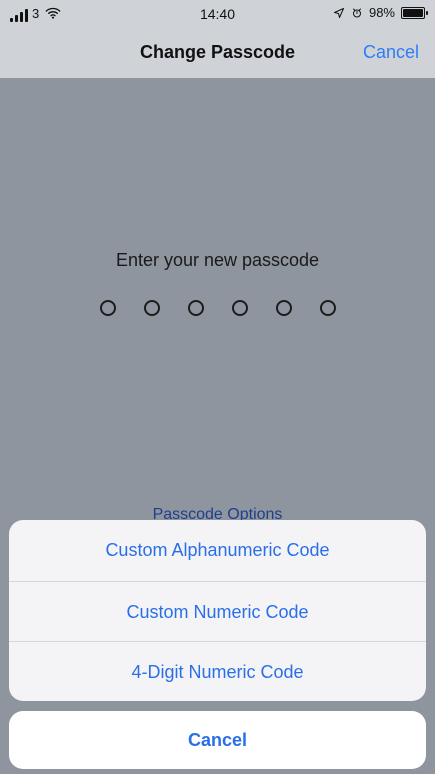 This screenshot has height=774, width=435. What do you see at coordinates (338, 12) in the screenshot?
I see `location-arrow-icon` at bounding box center [338, 12].